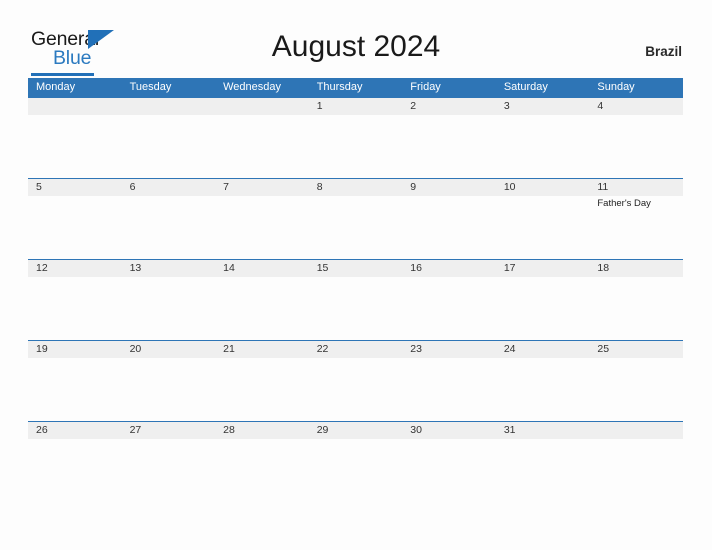 The image size is (712, 550). I want to click on week-date-band: 26 27 28 29 30 31, so click(355, 430).